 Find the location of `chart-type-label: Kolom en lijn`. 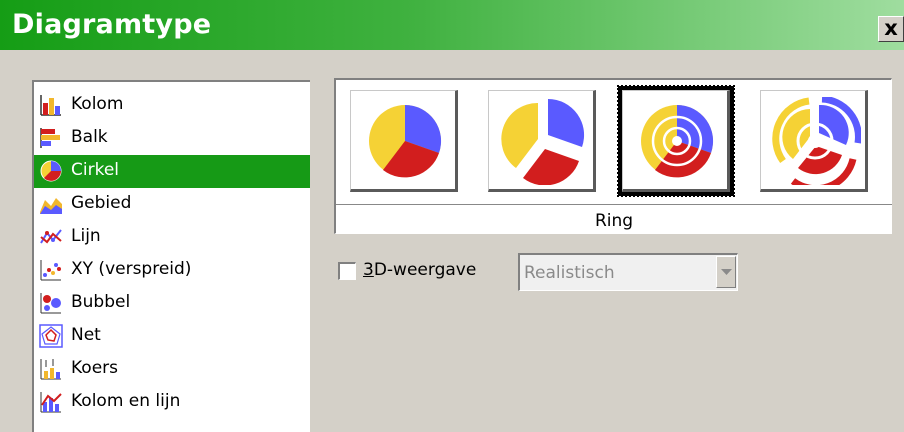

chart-type-label: Kolom en lijn is located at coordinates (126, 401).